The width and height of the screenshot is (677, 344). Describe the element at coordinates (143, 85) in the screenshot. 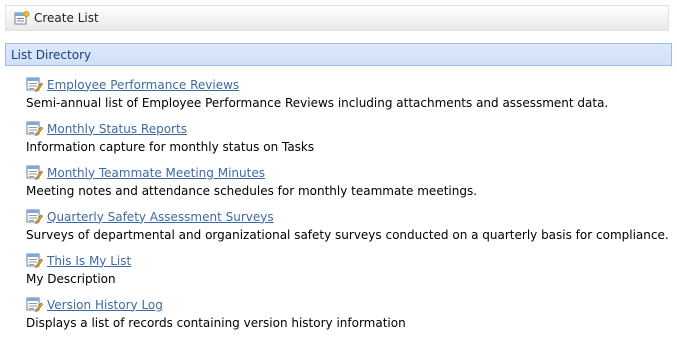

I see `list-link-employee-performance-reviews: Employee Performance Reviews` at that location.